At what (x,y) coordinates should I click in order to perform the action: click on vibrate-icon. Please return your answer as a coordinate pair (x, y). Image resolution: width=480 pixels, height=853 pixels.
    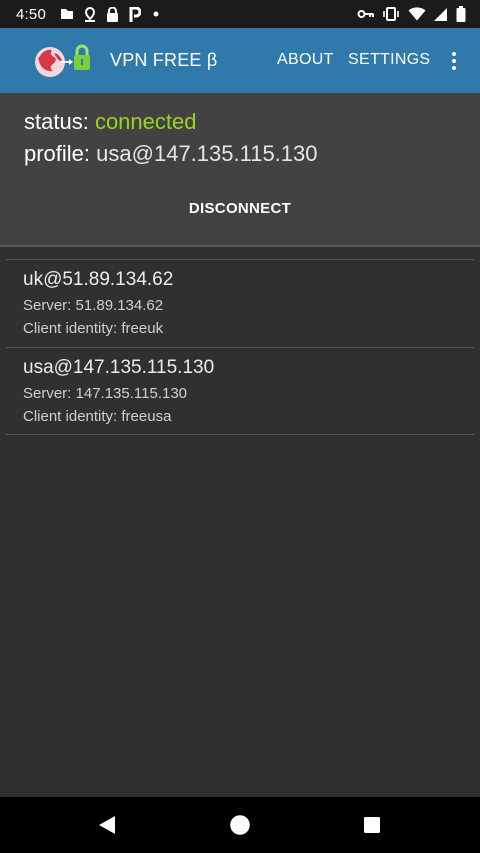
    Looking at the image, I should click on (391, 14).